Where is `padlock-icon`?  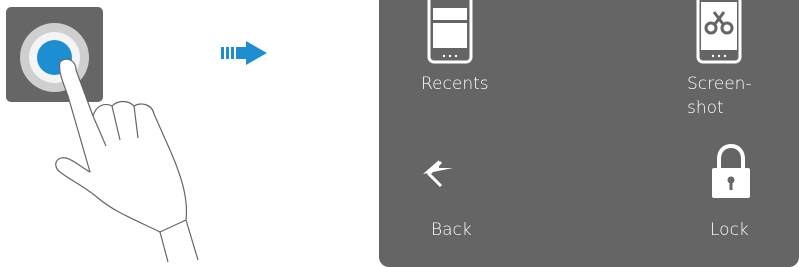 padlock-icon is located at coordinates (731, 171).